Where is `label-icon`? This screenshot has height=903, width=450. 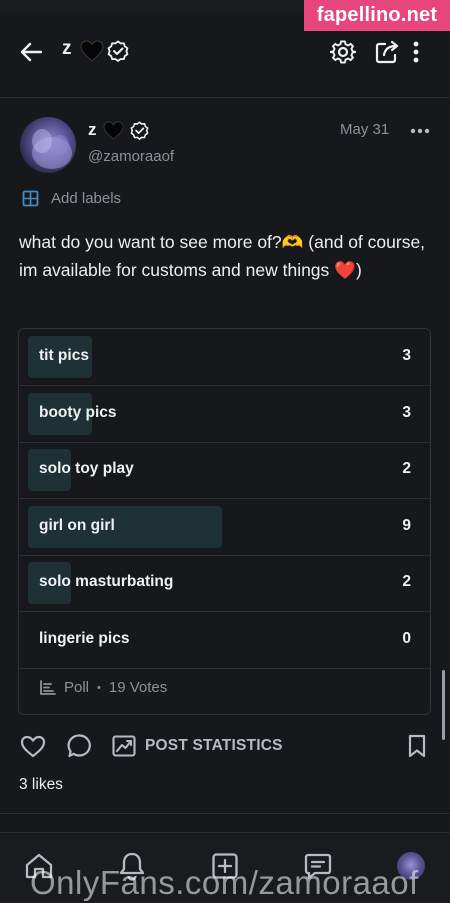 label-icon is located at coordinates (30, 198).